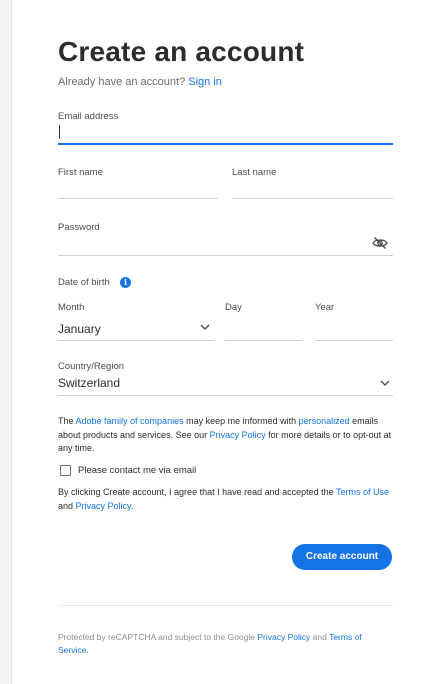 This screenshot has height=684, width=429. Describe the element at coordinates (283, 637) in the screenshot. I see `google-privacy-link: Privacy Policy` at that location.